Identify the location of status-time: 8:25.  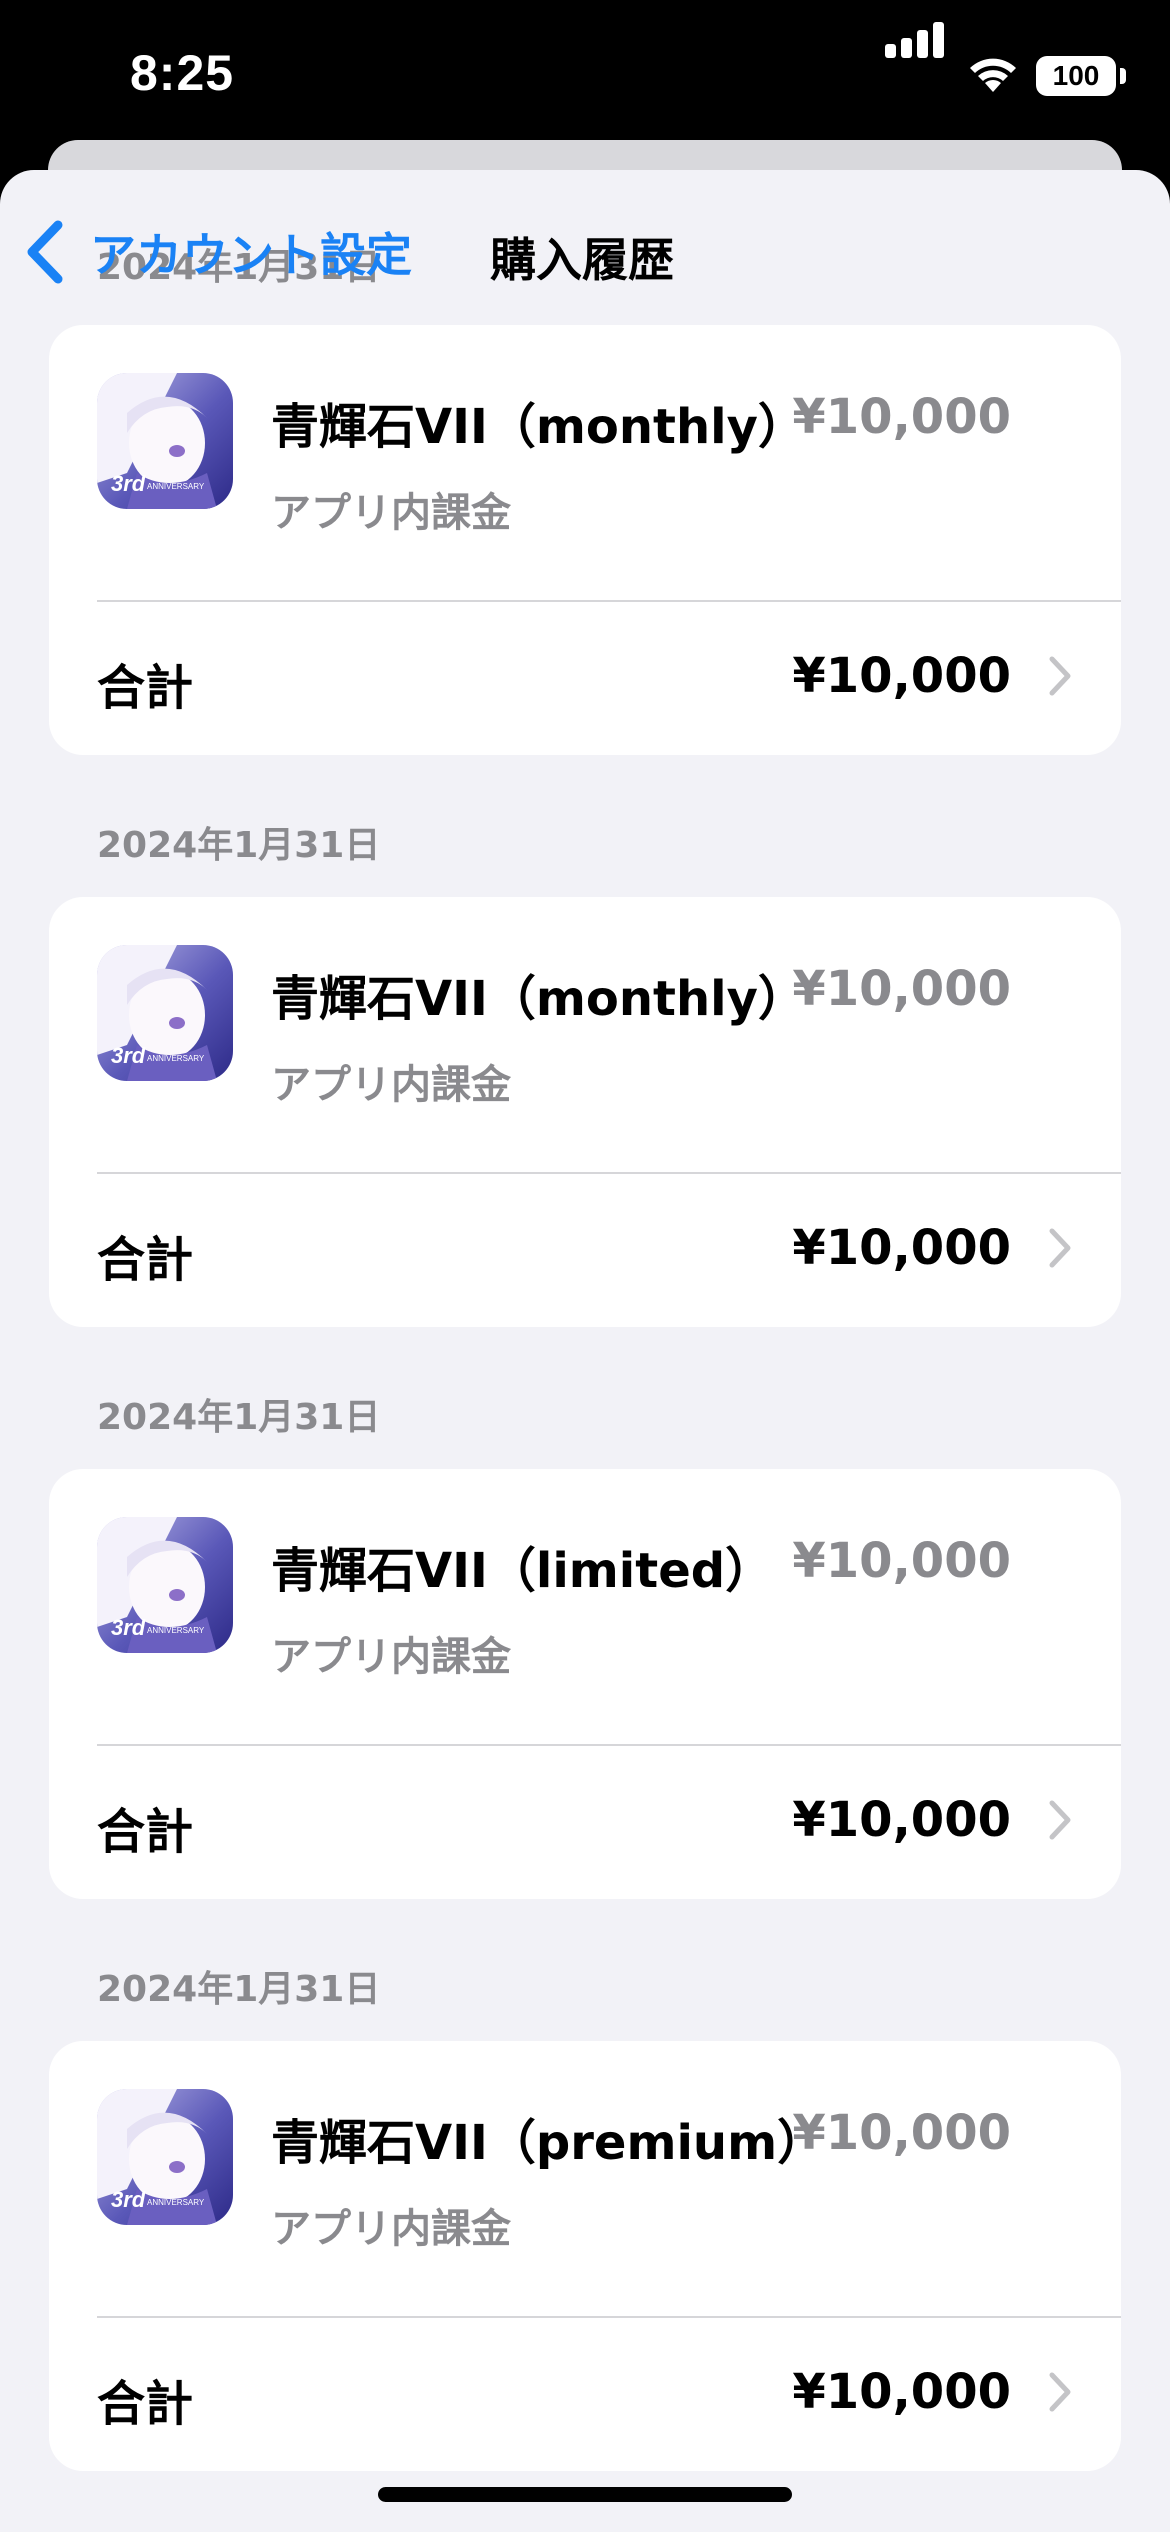
(182, 73).